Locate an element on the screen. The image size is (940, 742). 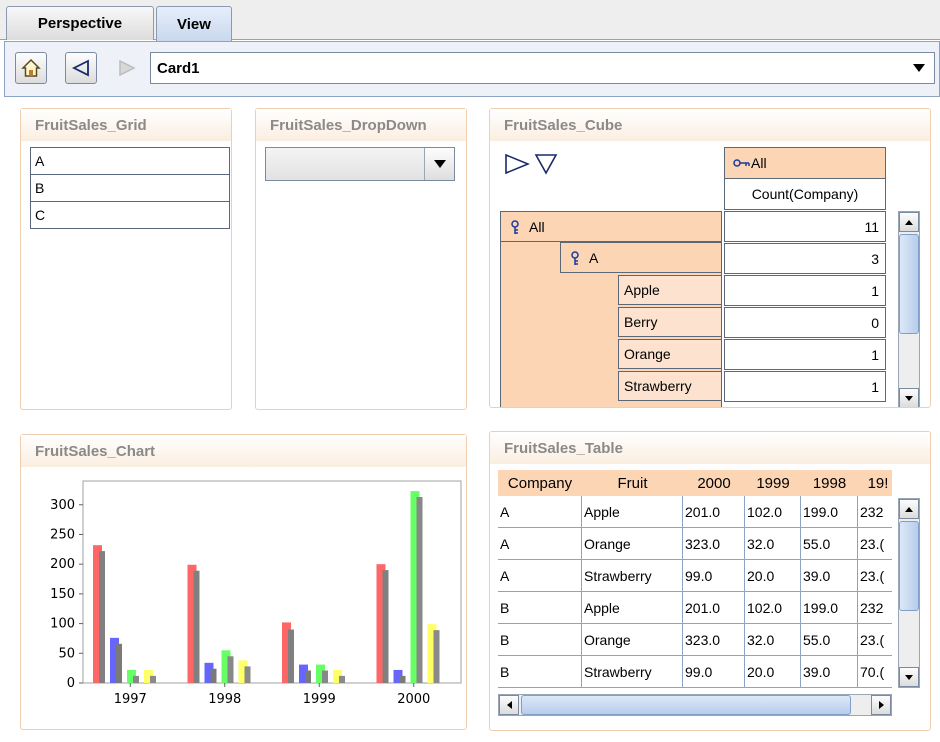
table-horizontal-scrollbar is located at coordinates (695, 705).